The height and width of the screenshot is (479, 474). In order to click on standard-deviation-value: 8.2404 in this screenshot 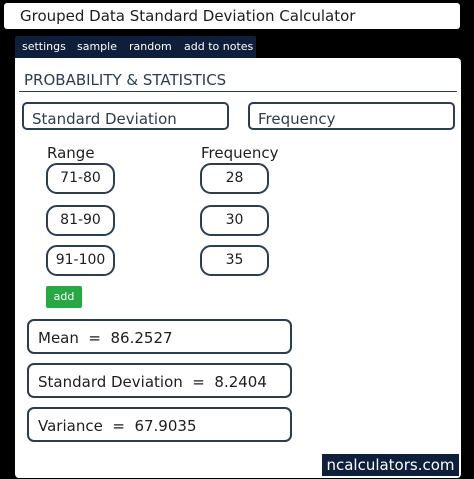, I will do `click(240, 382)`.